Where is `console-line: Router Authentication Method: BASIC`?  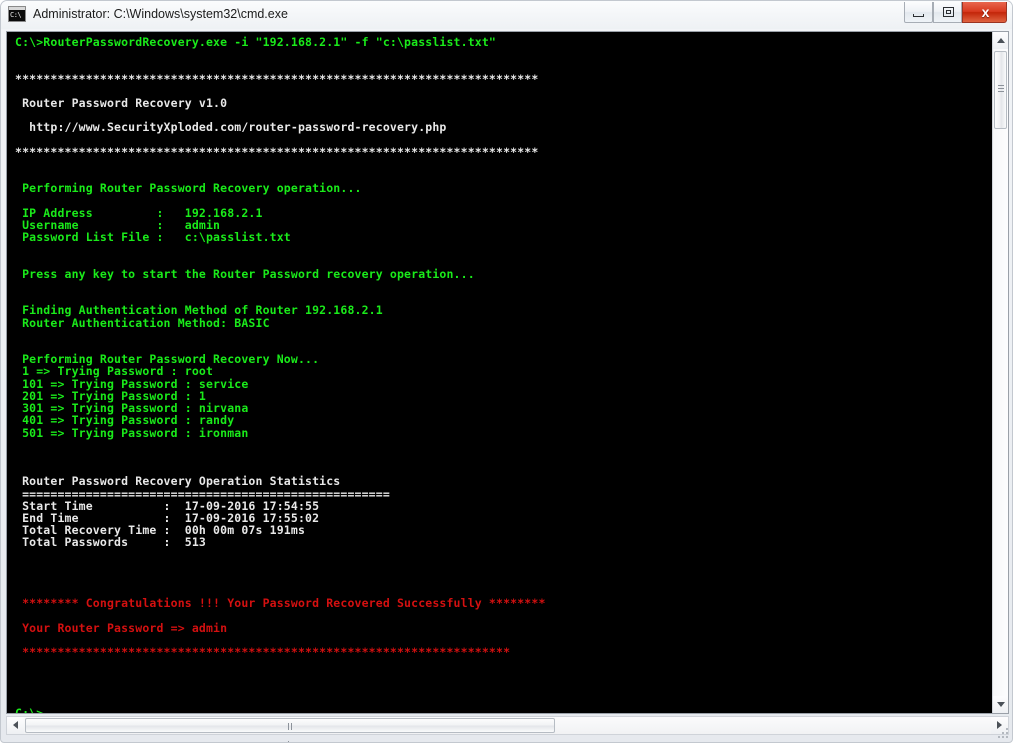
console-line: Router Authentication Method: BASIC is located at coordinates (142, 322).